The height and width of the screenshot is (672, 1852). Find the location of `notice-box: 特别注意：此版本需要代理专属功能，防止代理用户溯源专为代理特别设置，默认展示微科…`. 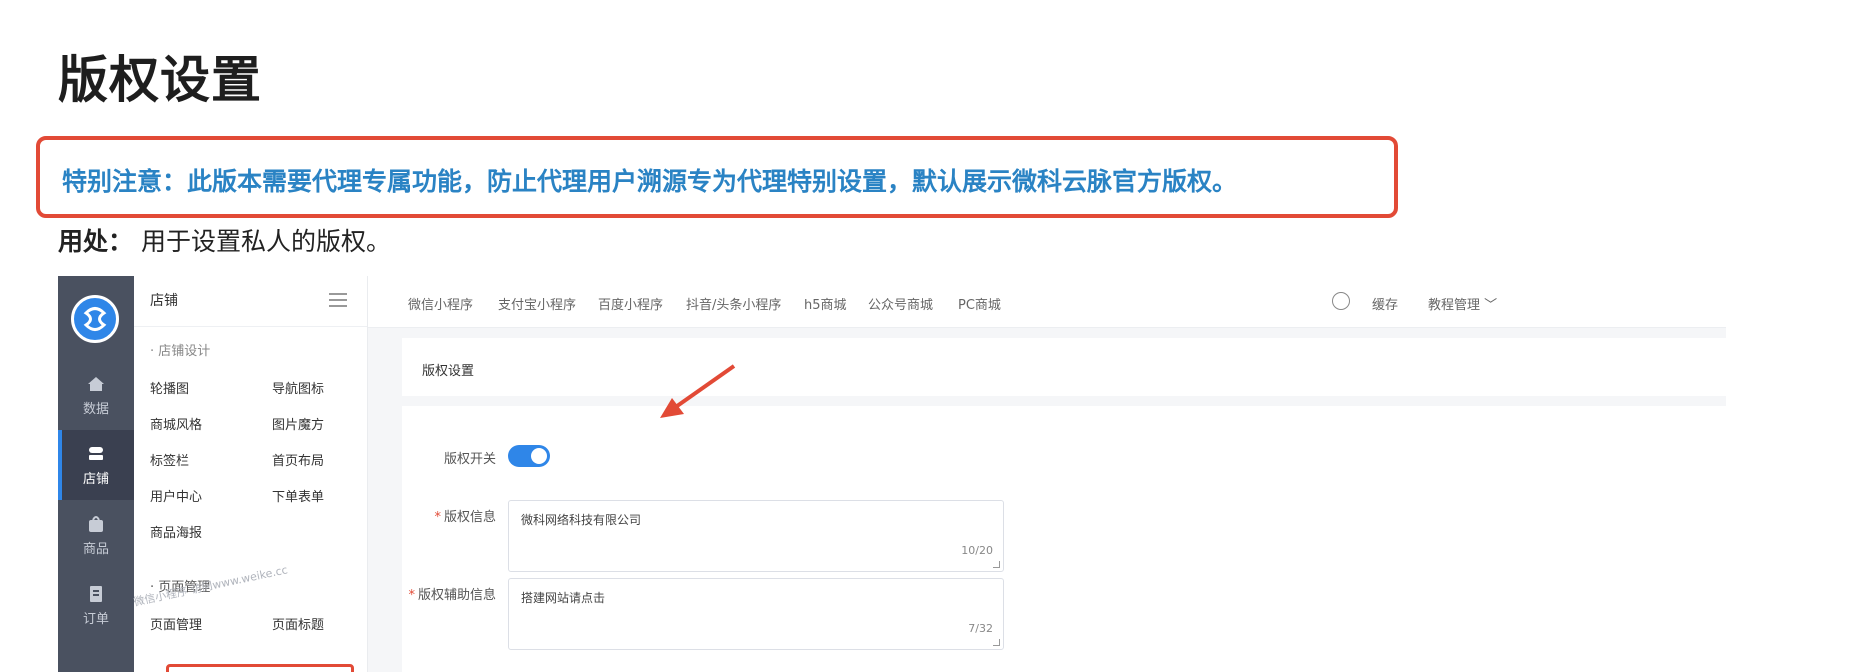

notice-box: 特别注意：此版本需要代理专属功能，防止代理用户溯源专为代理特别设置，默认展示微科… is located at coordinates (717, 177).